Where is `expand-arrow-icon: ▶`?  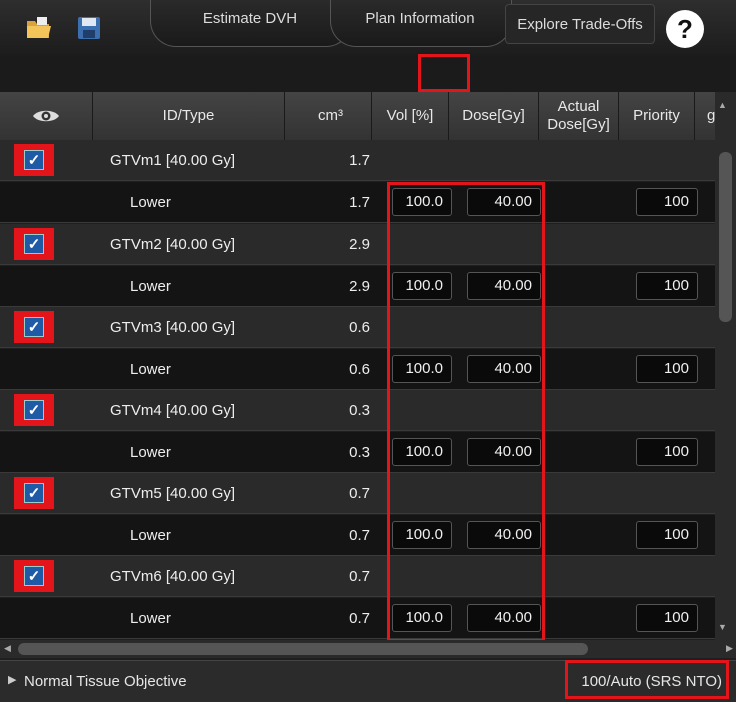
expand-arrow-icon: ▶ is located at coordinates (12, 679).